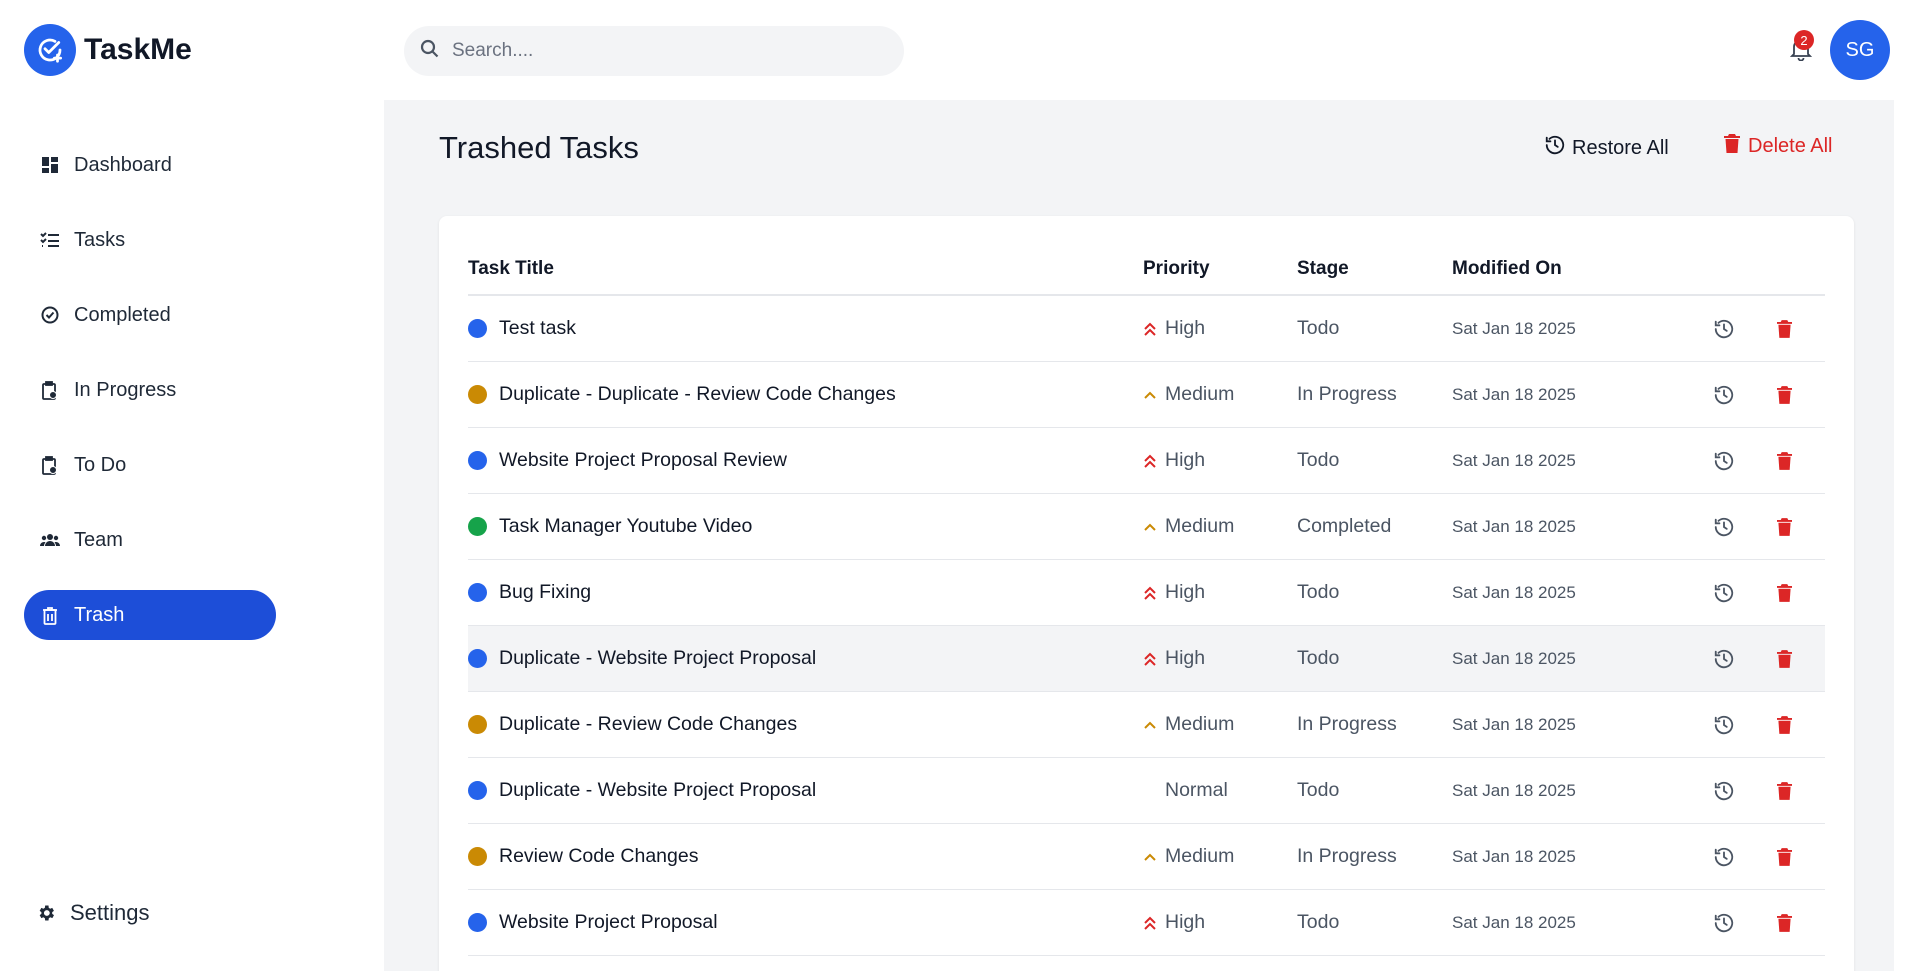 This screenshot has height=971, width=1919. What do you see at coordinates (805, 724) in the screenshot?
I see `task-title-cell: Duplicate - Review Code Changes` at bounding box center [805, 724].